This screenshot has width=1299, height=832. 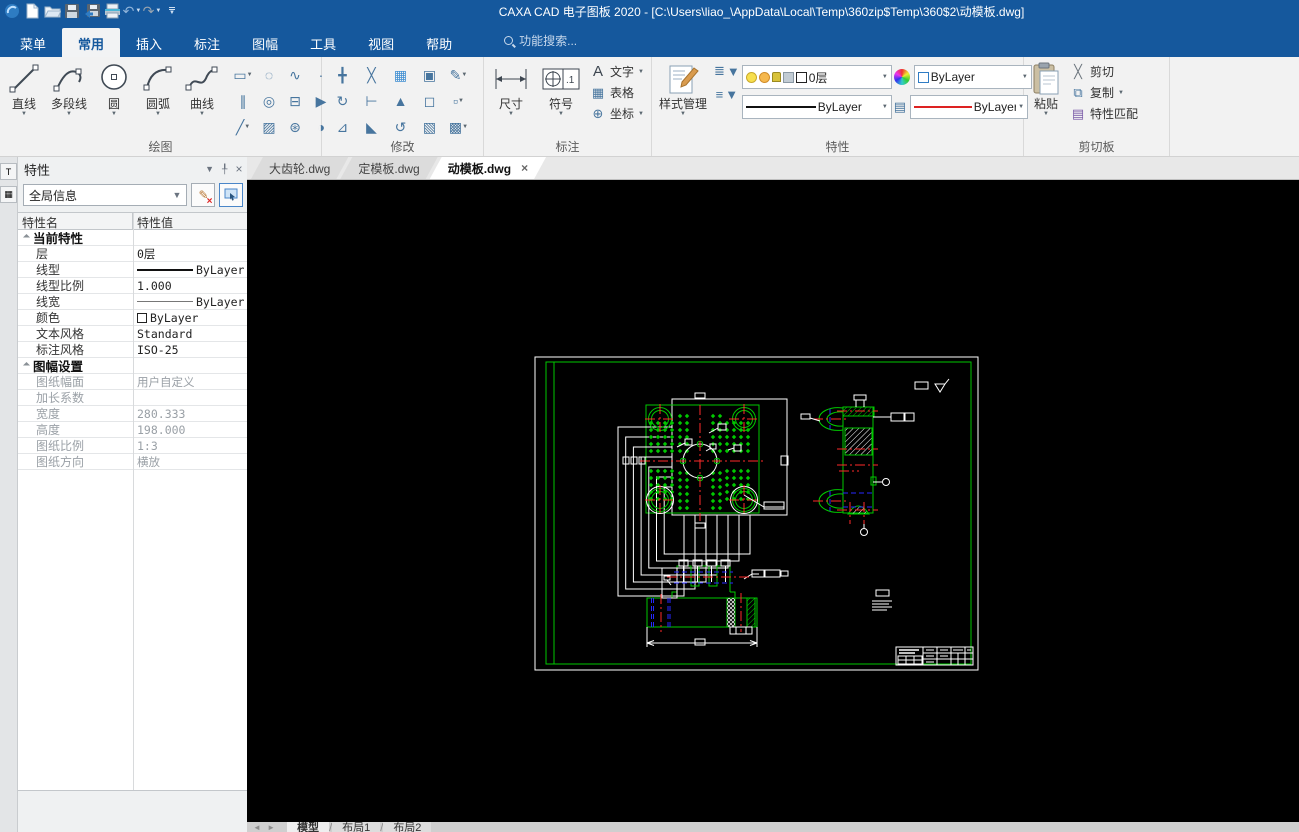 What do you see at coordinates (617, 113) in the screenshot?
I see `coordinate-button: ⊕ 坐标 ▼` at bounding box center [617, 113].